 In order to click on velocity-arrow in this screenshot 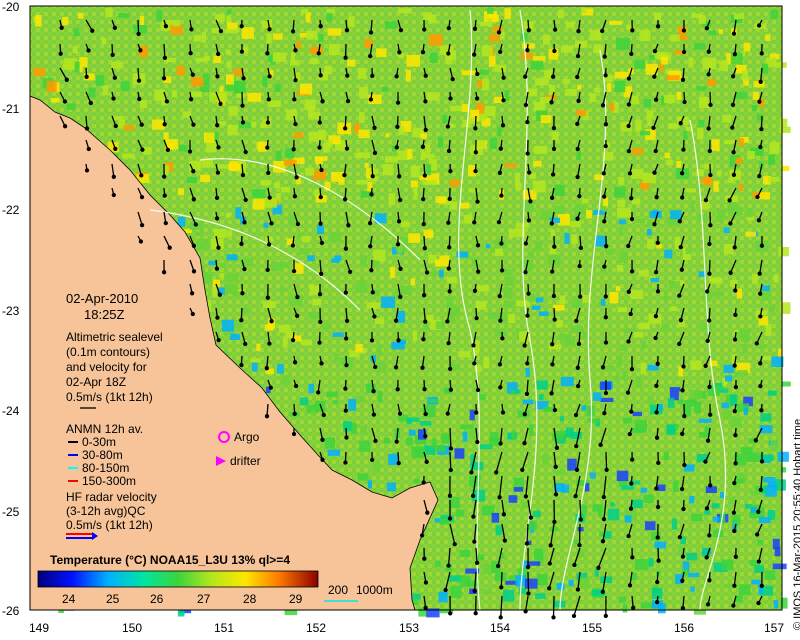, I will do `click(553, 606)`.